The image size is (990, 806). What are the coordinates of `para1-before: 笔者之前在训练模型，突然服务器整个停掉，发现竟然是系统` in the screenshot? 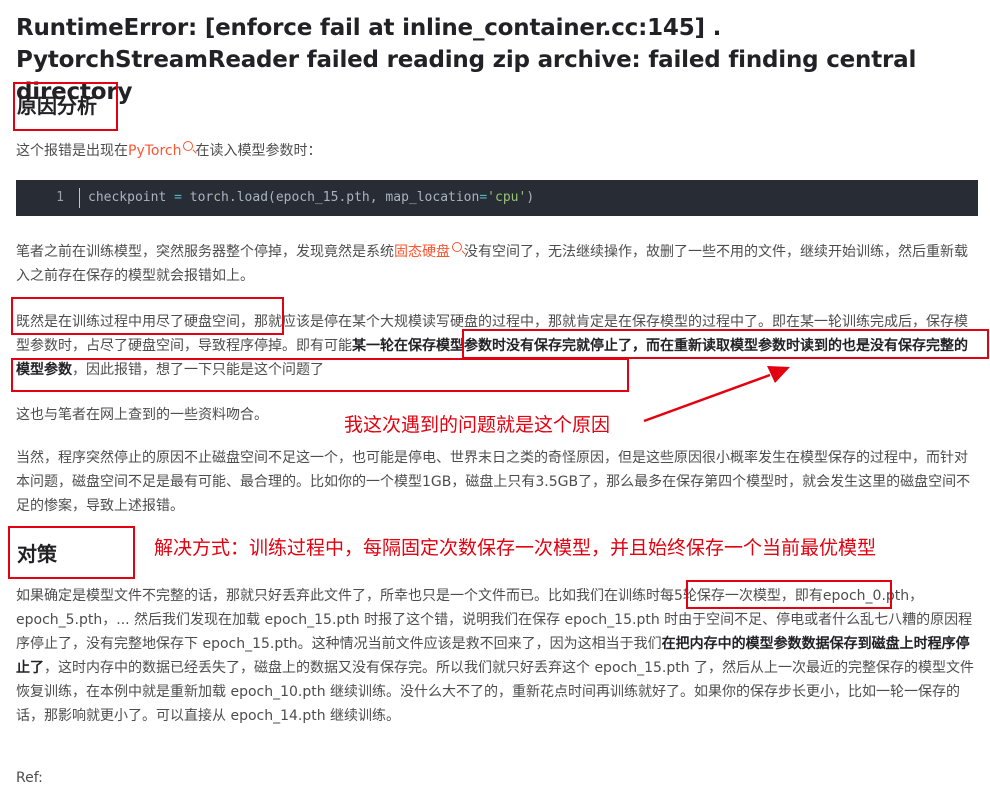 It's located at (205, 252).